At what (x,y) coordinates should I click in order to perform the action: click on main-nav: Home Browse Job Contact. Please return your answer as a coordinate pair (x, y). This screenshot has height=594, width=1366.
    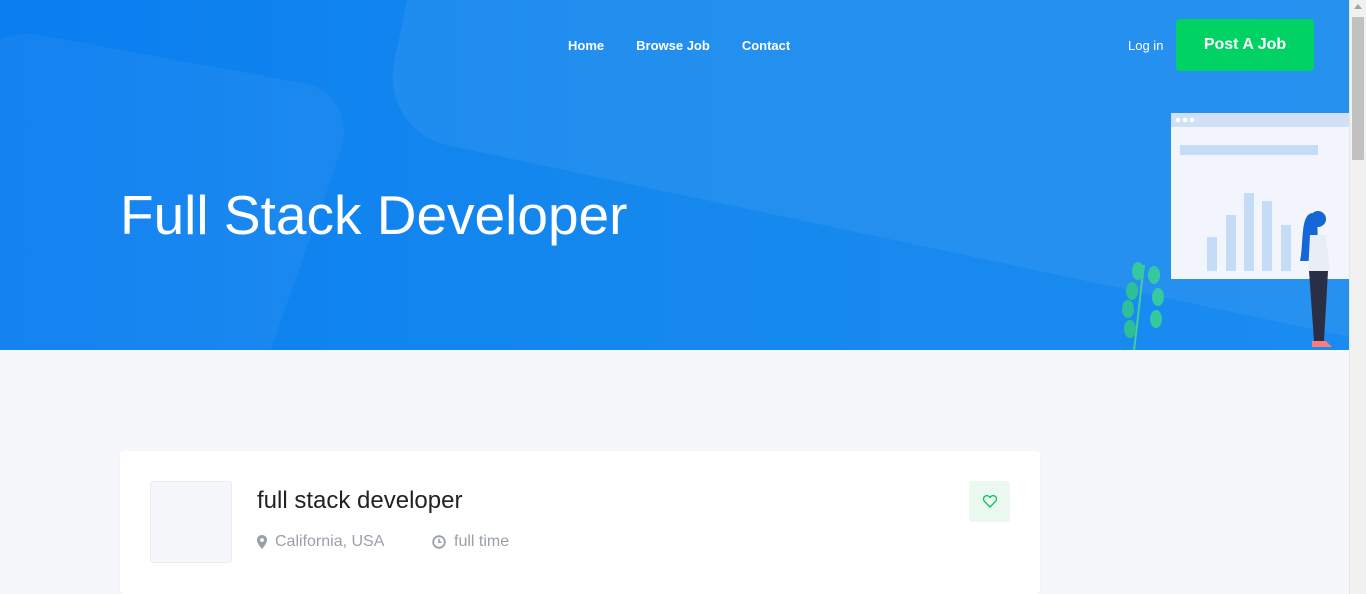
    Looking at the image, I should click on (679, 45).